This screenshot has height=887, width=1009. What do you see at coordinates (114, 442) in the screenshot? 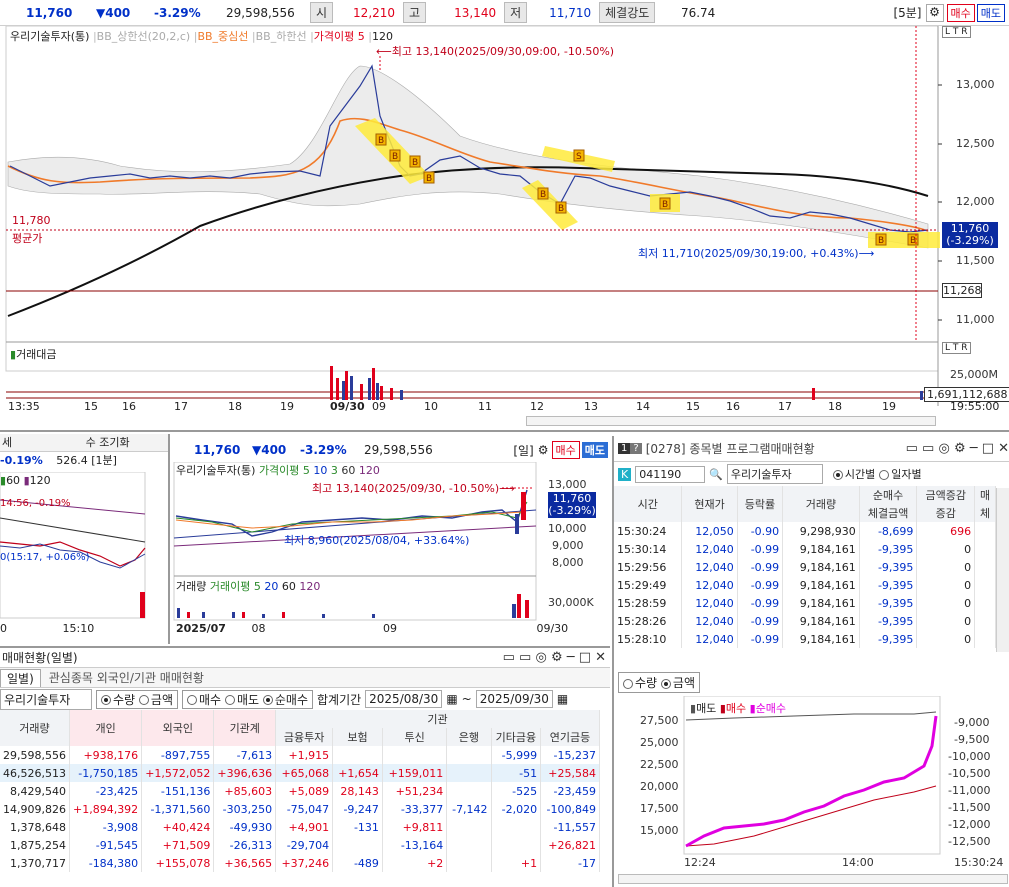
I see `mini-tab: 조기화` at bounding box center [114, 442].